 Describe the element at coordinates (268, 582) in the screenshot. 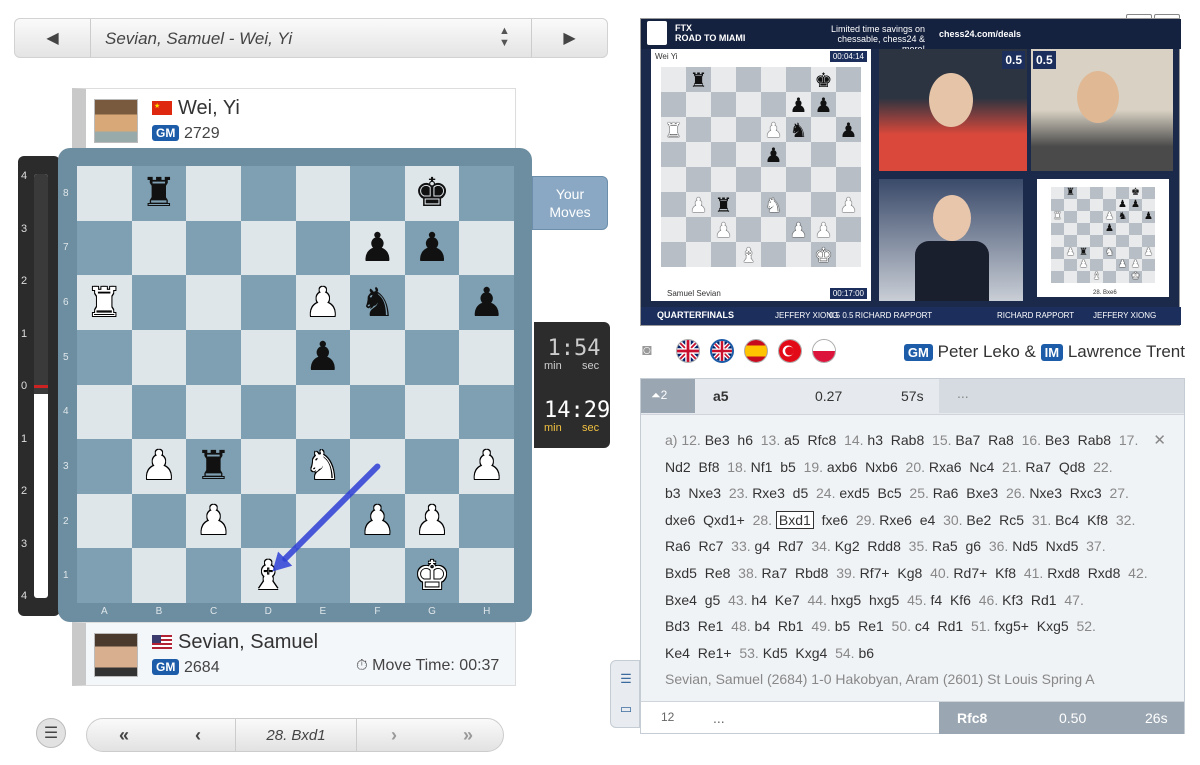

I see `square-d1: ♝ D` at that location.